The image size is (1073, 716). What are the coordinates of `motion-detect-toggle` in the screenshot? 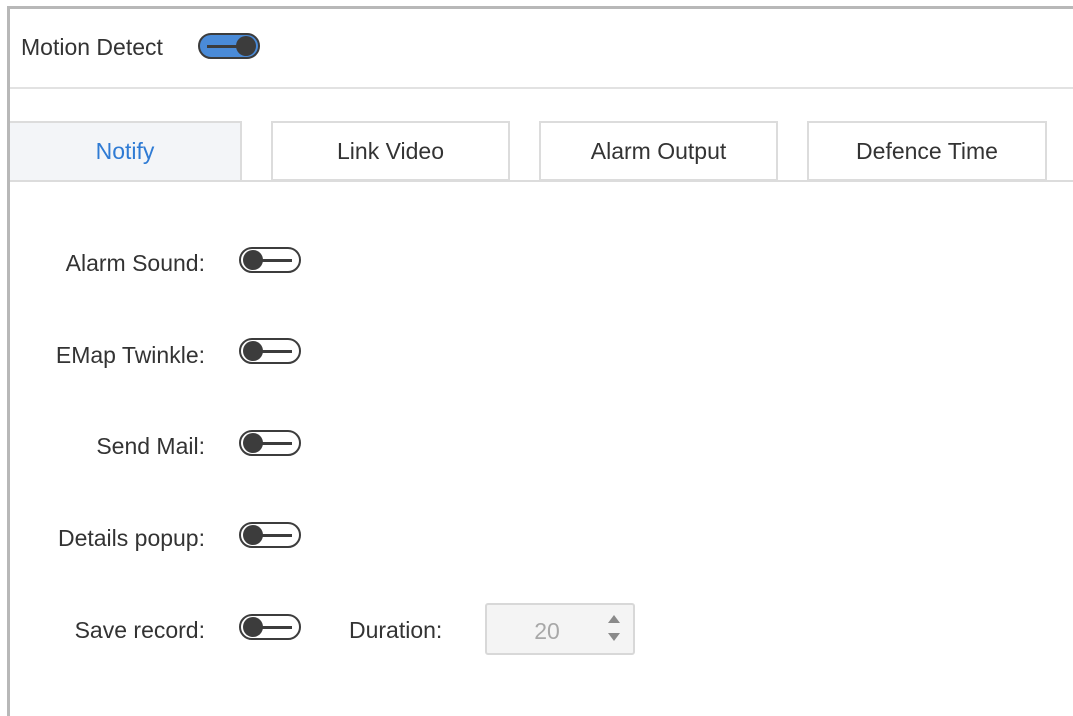 It's located at (229, 46).